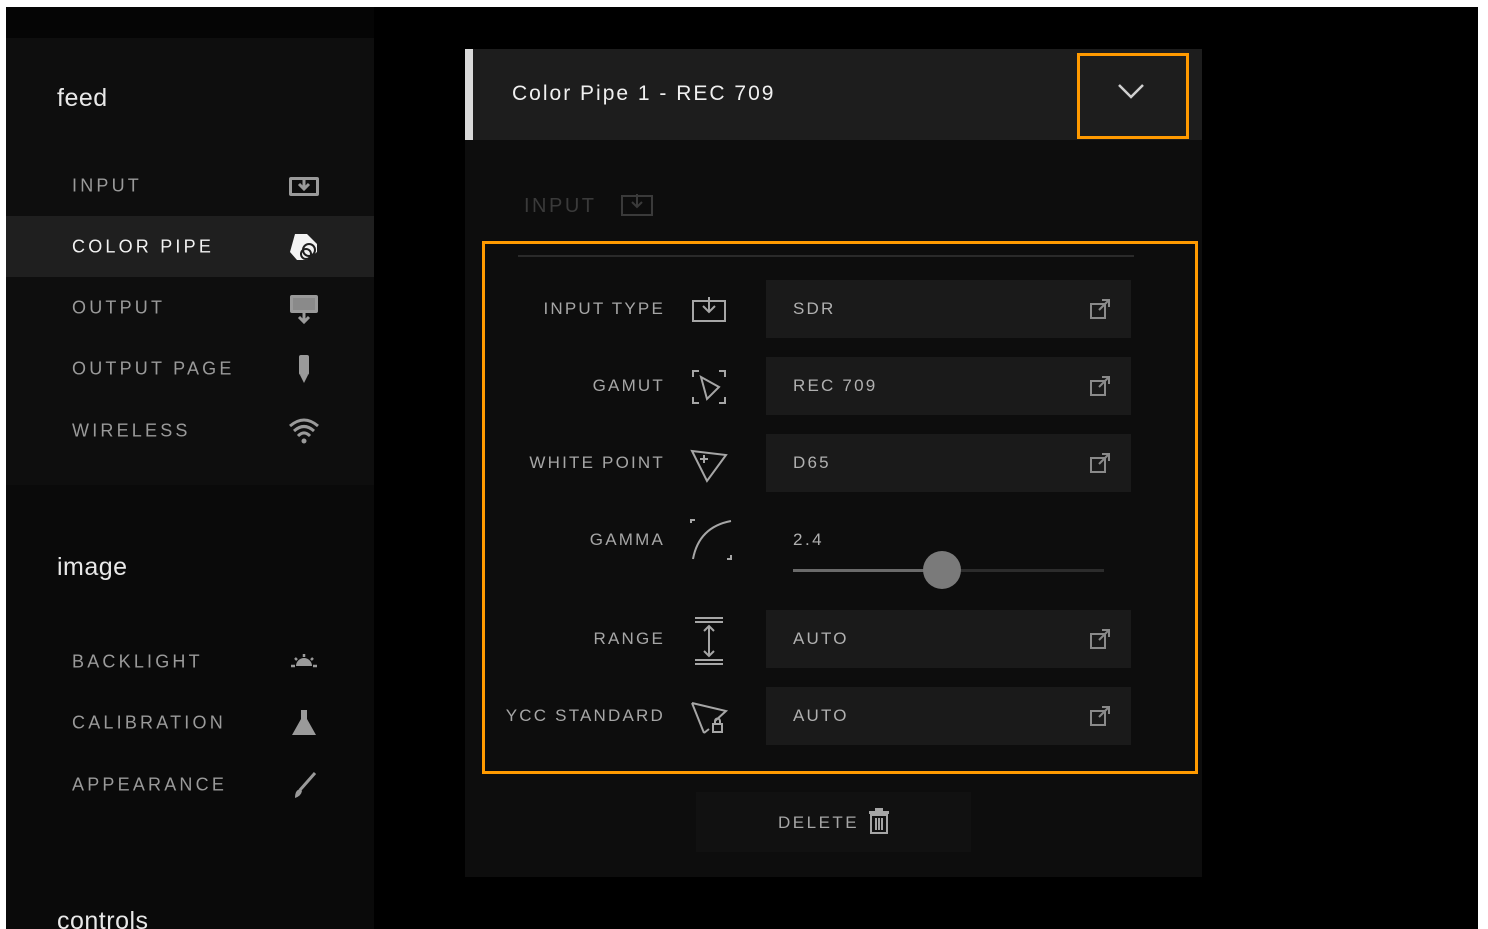 This screenshot has width=1488, height=929. What do you see at coordinates (948, 309) in the screenshot?
I see `input-type-select: SDR` at bounding box center [948, 309].